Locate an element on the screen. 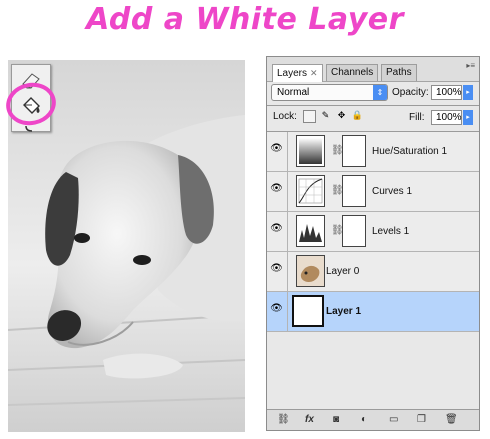 This screenshot has height=439, width=490. fill-label: Fill: is located at coordinates (417, 117).